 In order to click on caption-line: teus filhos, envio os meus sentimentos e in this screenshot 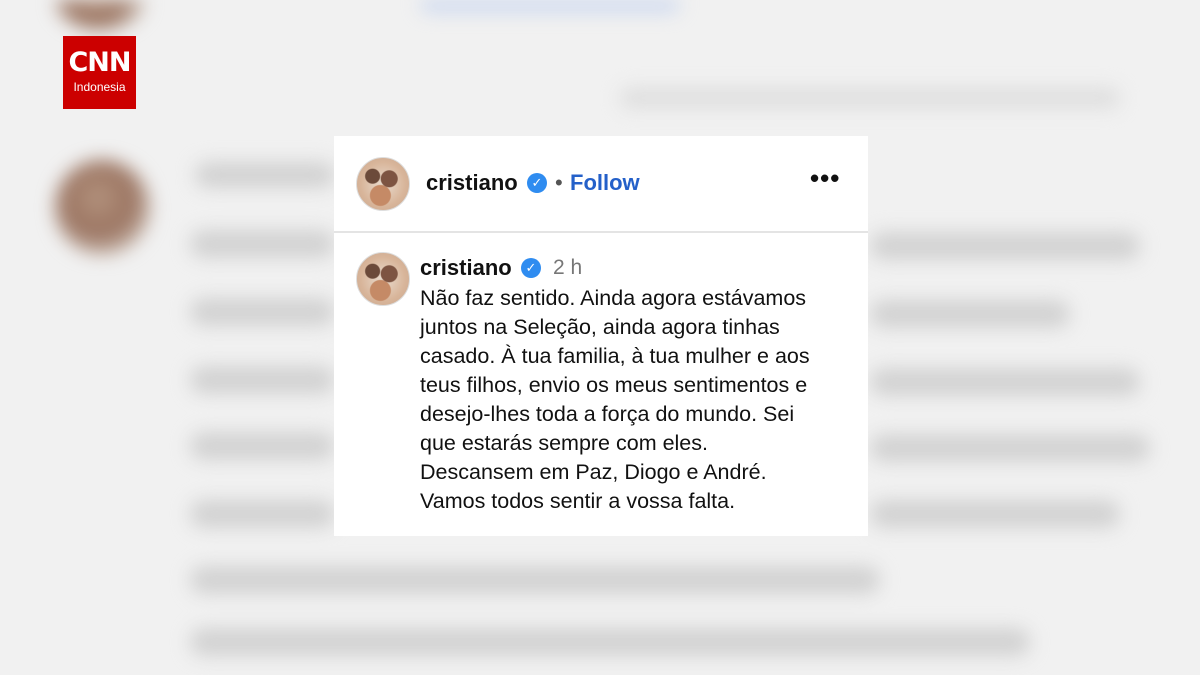, I will do `click(614, 385)`.